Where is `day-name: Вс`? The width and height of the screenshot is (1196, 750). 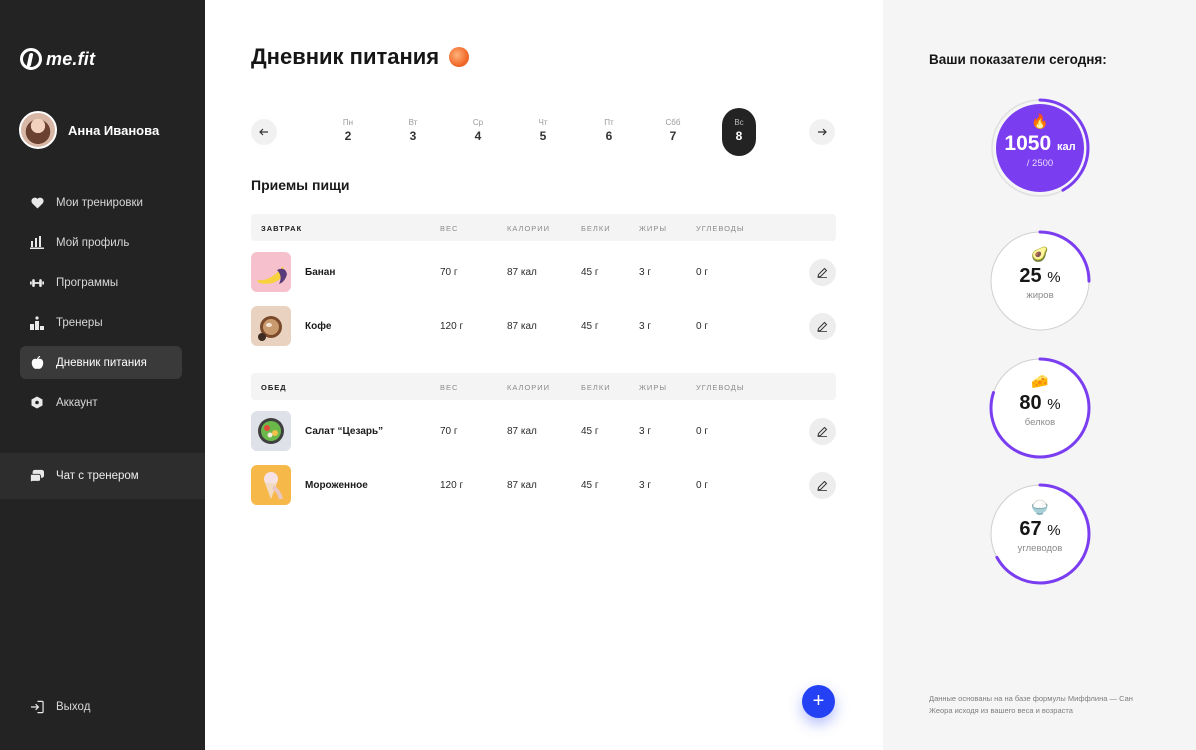
day-name: Вс is located at coordinates (739, 122).